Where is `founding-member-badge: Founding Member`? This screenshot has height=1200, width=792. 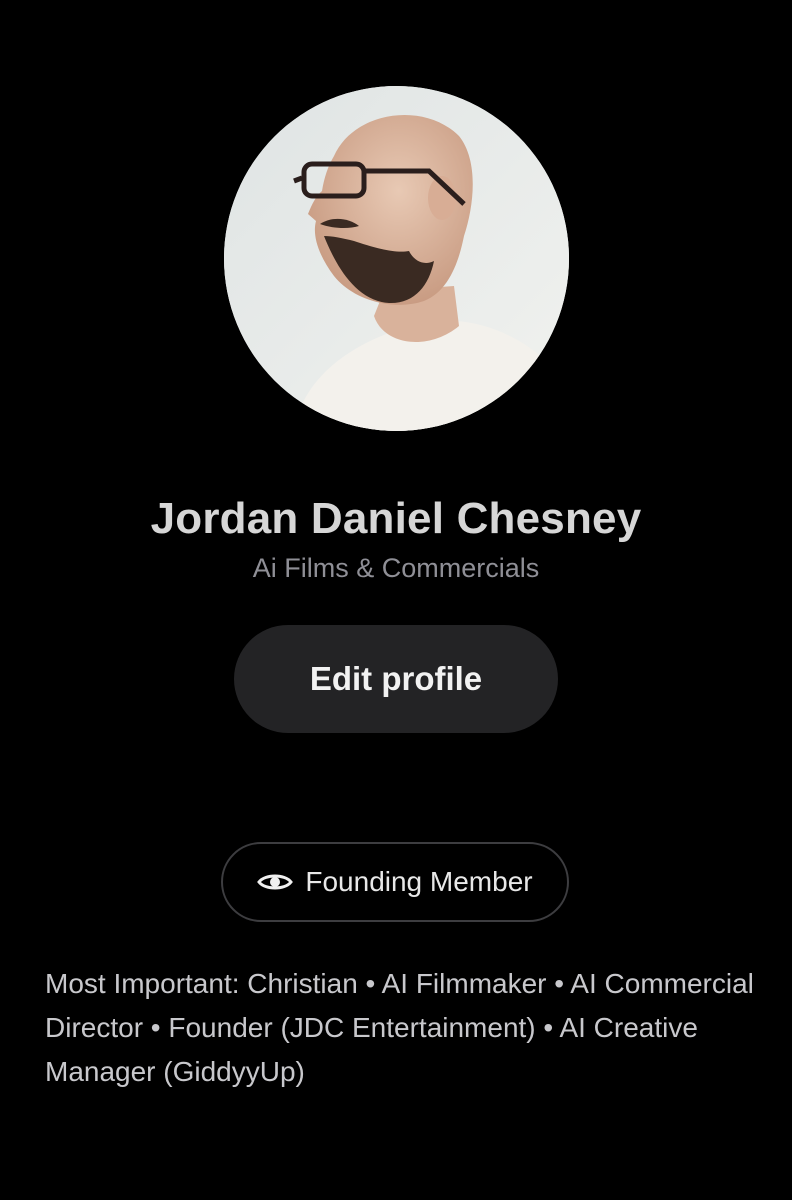
founding-member-badge: Founding Member is located at coordinates (395, 882).